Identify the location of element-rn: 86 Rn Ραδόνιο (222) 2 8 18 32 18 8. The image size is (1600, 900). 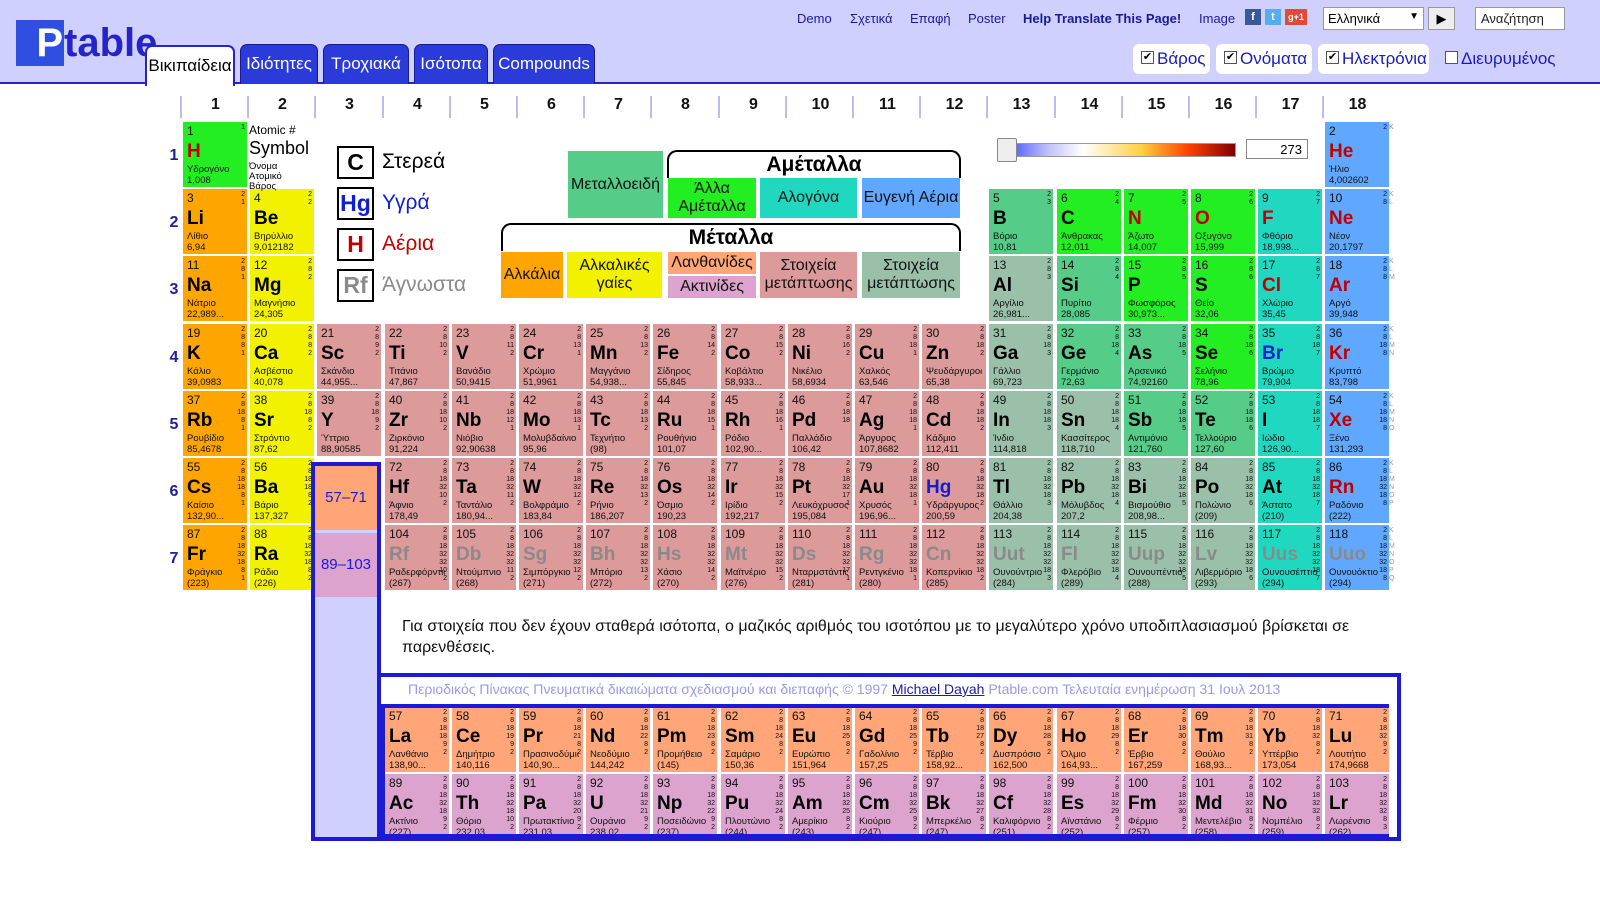
(1357, 490).